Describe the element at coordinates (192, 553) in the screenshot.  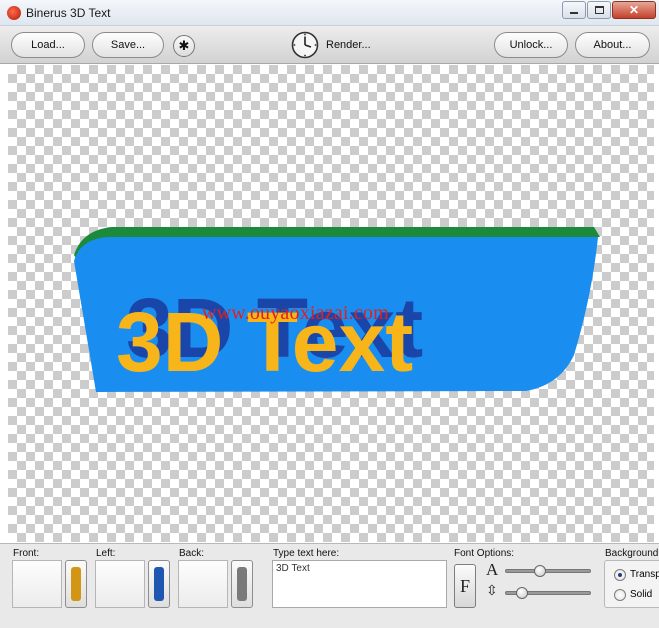
I see `back-label: Back:` at that location.